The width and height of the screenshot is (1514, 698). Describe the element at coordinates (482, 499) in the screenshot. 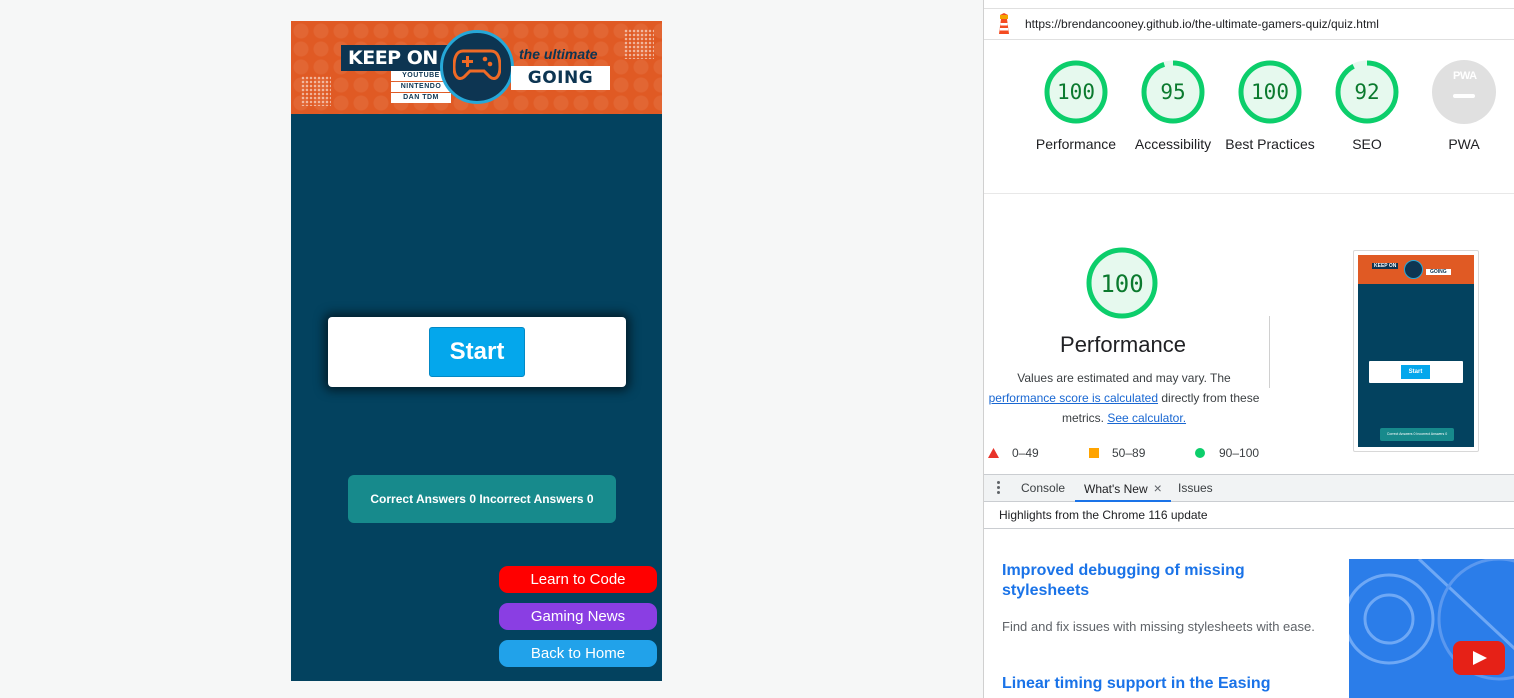

I see `score-display: Correct Answers 0 Incorrect Answers 0` at that location.